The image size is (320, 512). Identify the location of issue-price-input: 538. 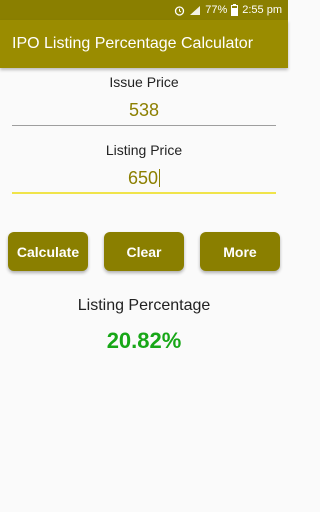
(144, 111).